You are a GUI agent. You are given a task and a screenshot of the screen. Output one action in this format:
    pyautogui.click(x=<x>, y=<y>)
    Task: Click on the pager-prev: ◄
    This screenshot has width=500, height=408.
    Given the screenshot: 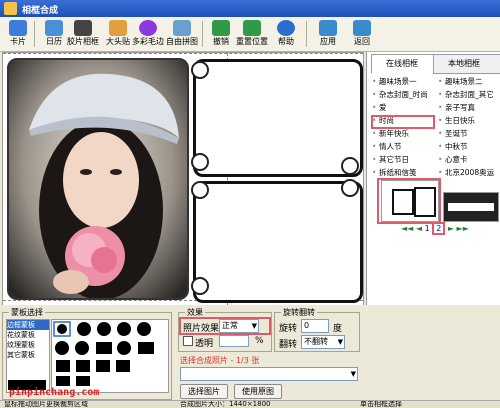 What is the action you would take?
    pyautogui.click(x=419, y=228)
    